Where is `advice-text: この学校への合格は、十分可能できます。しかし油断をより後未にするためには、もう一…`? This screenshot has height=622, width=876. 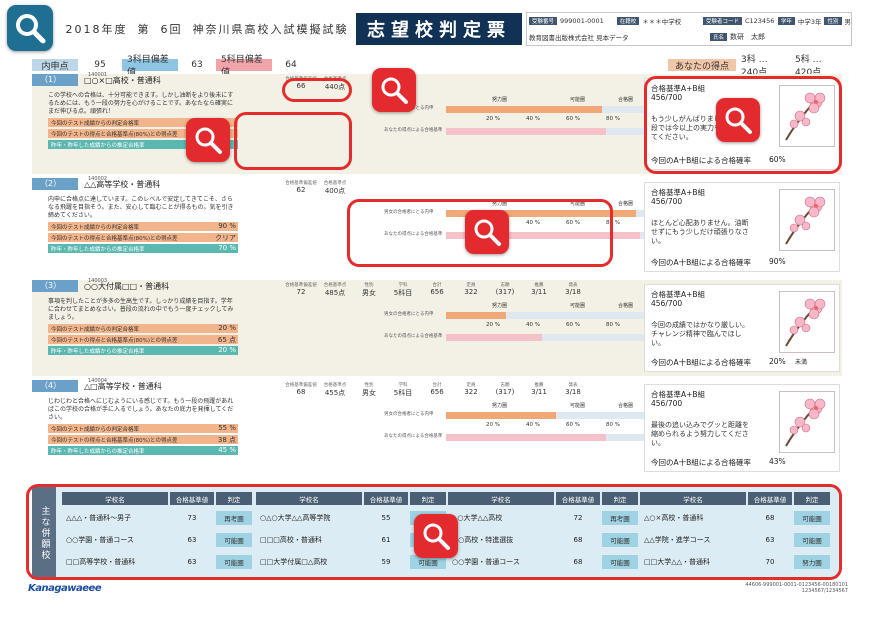
advice-text: この学校への合格は、十分可能できます。しかし油断をより後未にするためには、もう一… is located at coordinates (141, 103).